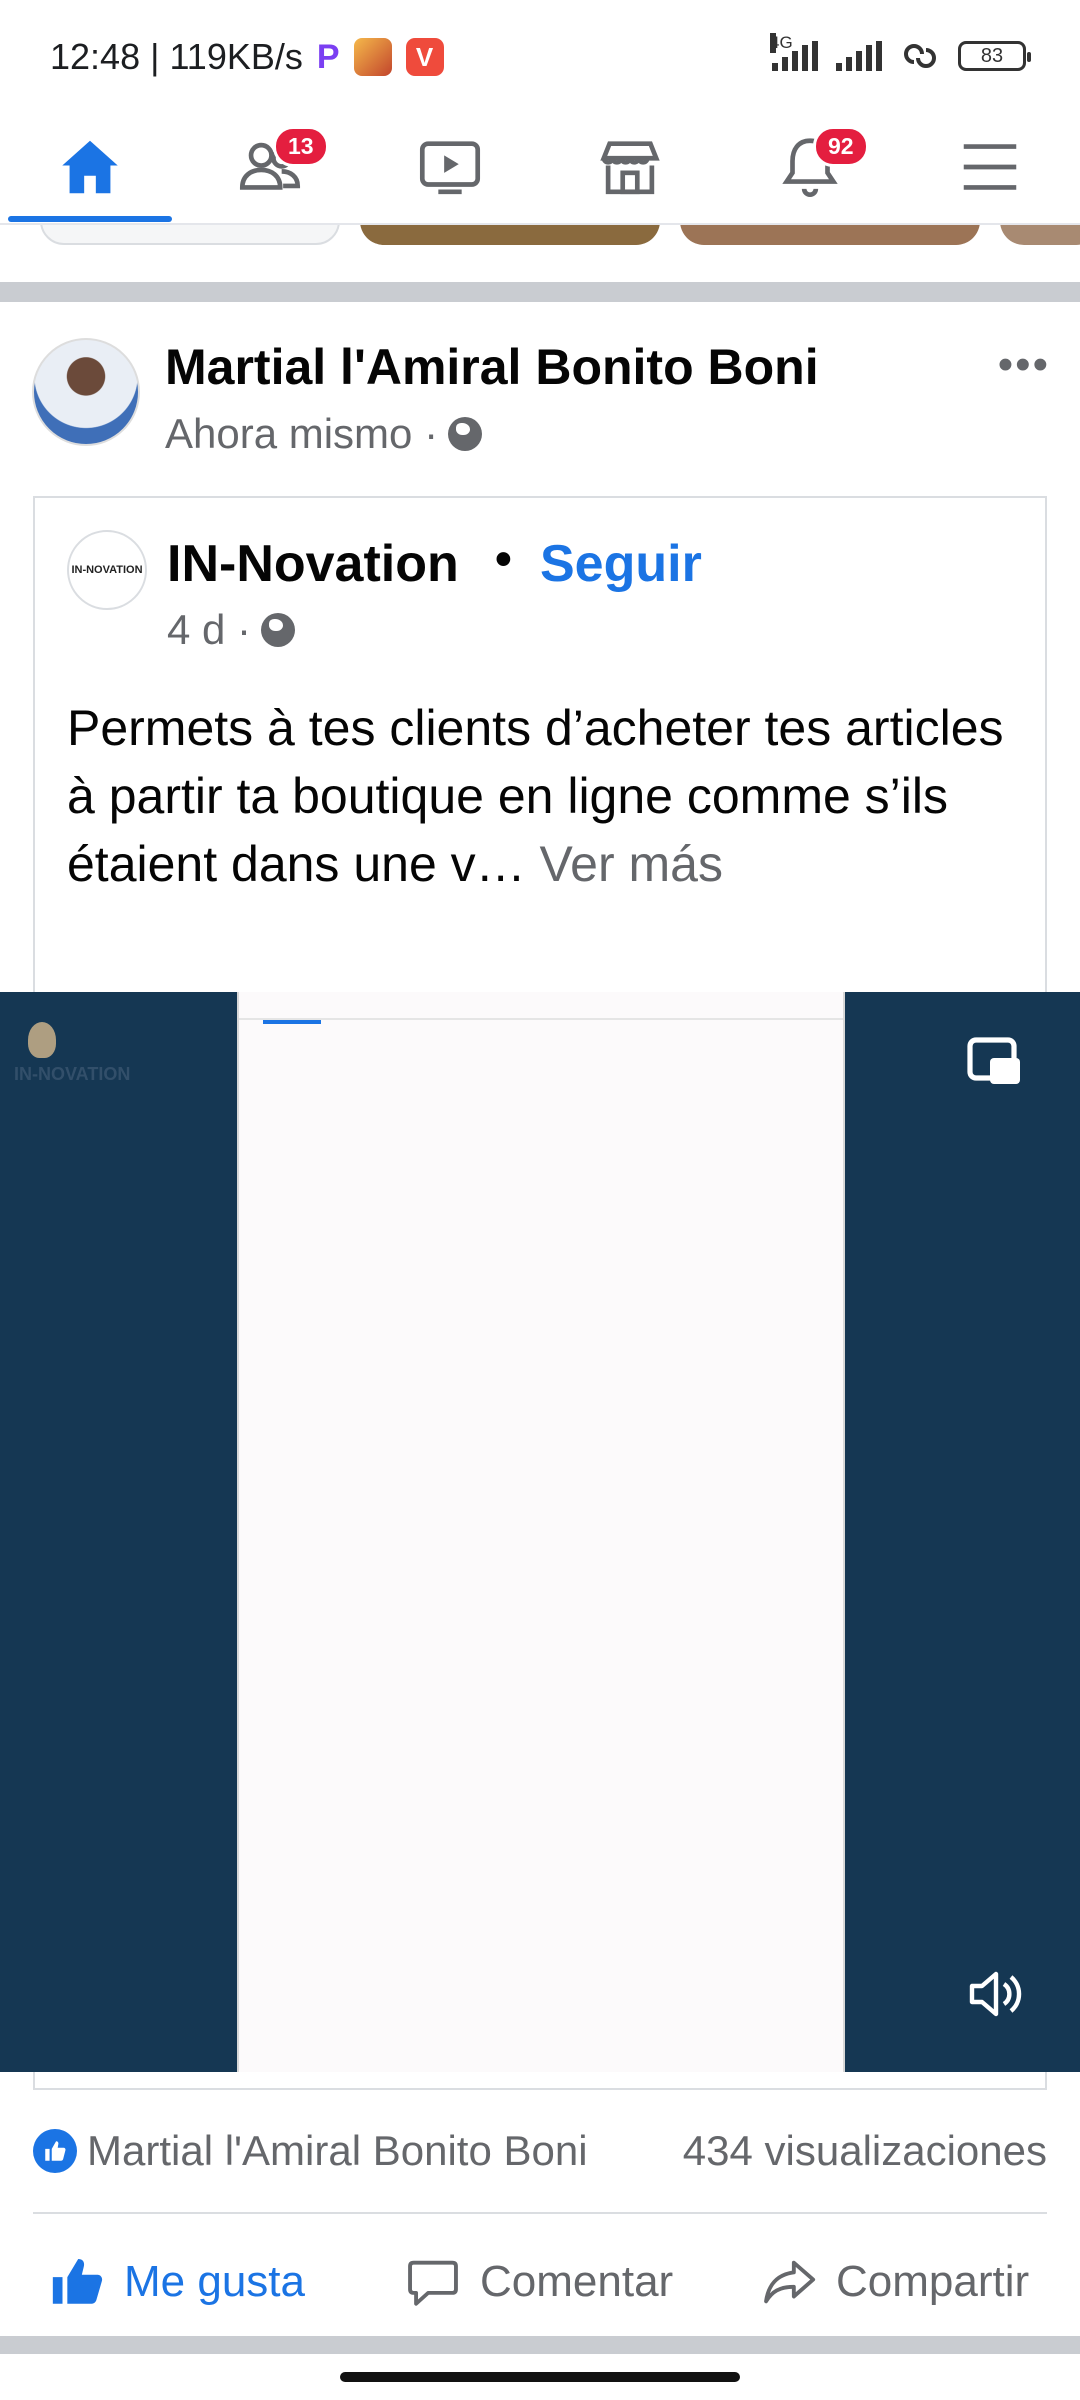 This screenshot has width=1080, height=2400. Describe the element at coordinates (790, 2282) in the screenshot. I see `share-icon` at that location.